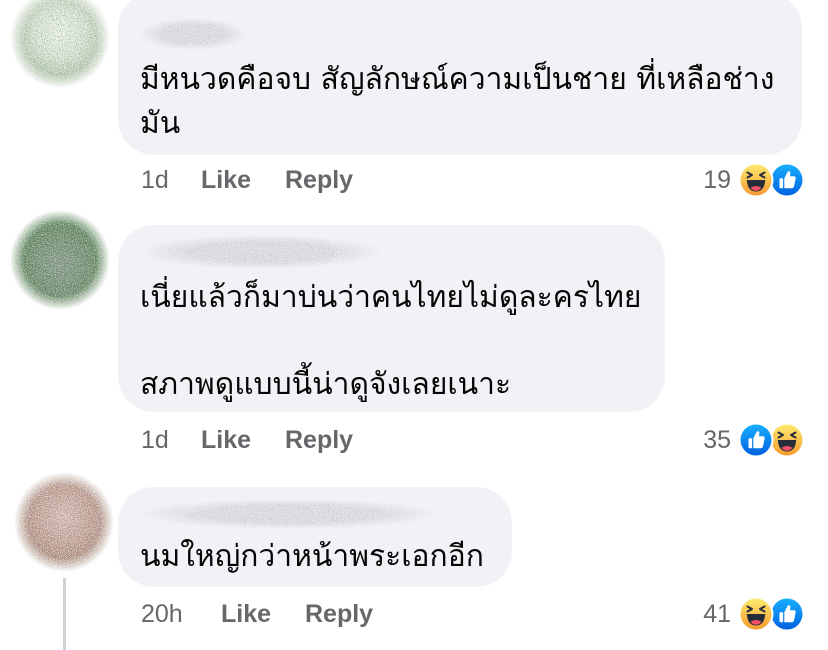 The width and height of the screenshot is (828, 650). I want to click on reaction-count: 41, so click(717, 614).